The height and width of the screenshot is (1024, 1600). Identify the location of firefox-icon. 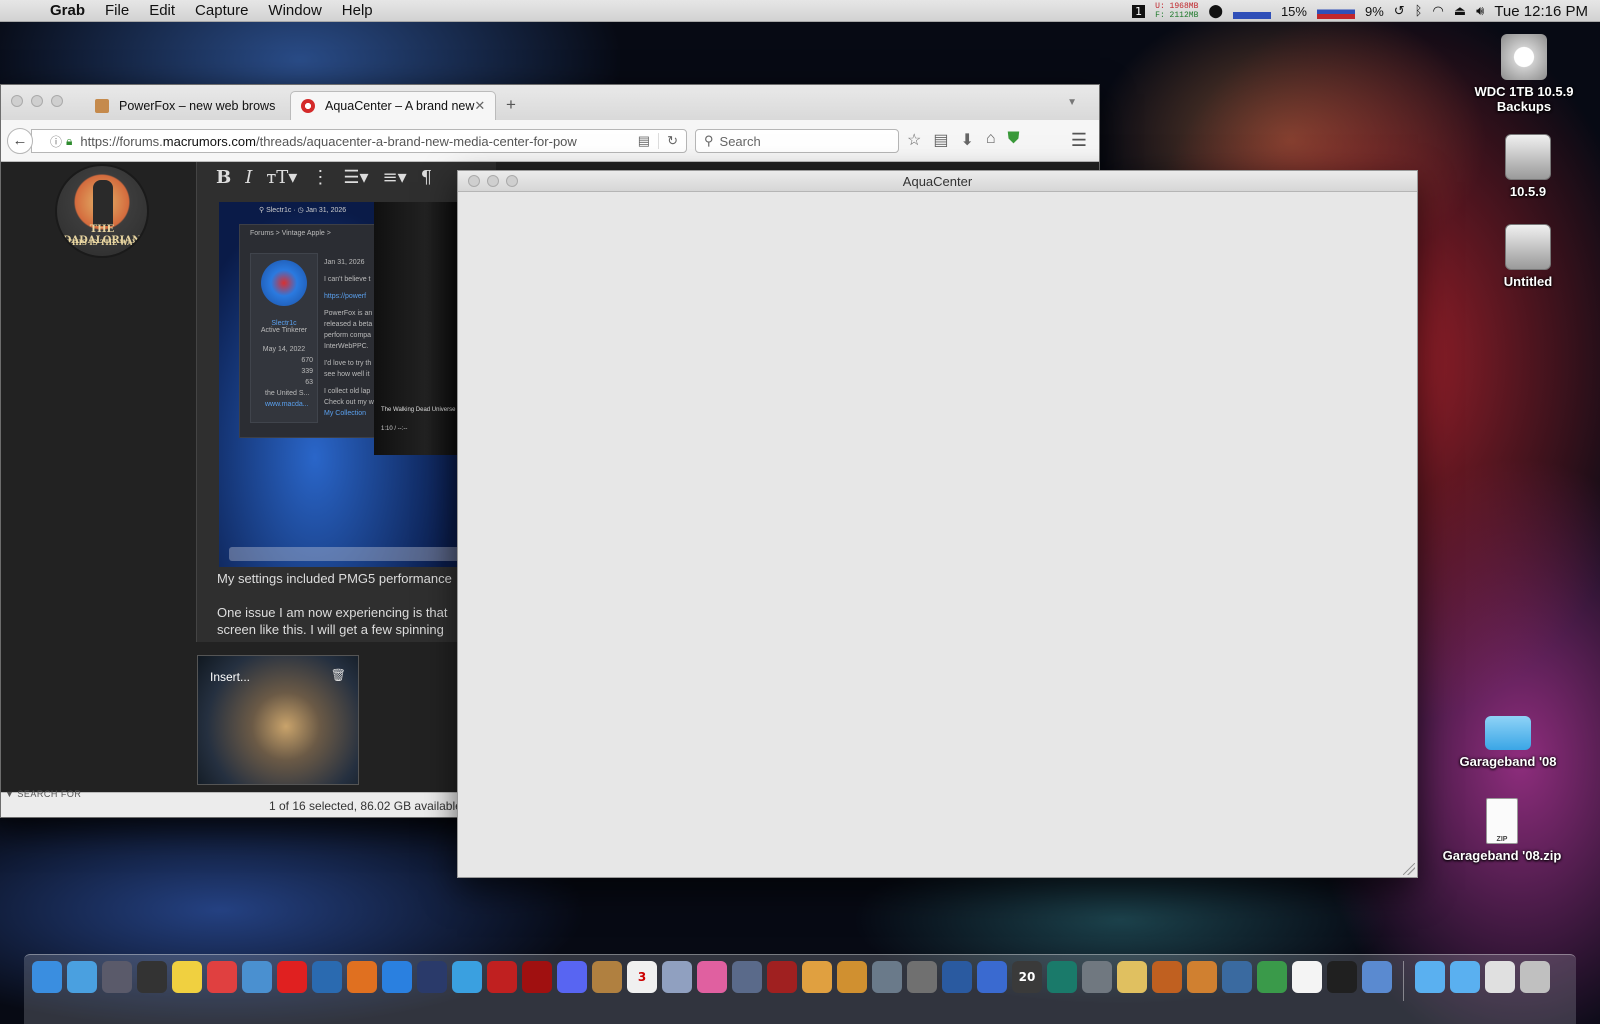
(362, 977).